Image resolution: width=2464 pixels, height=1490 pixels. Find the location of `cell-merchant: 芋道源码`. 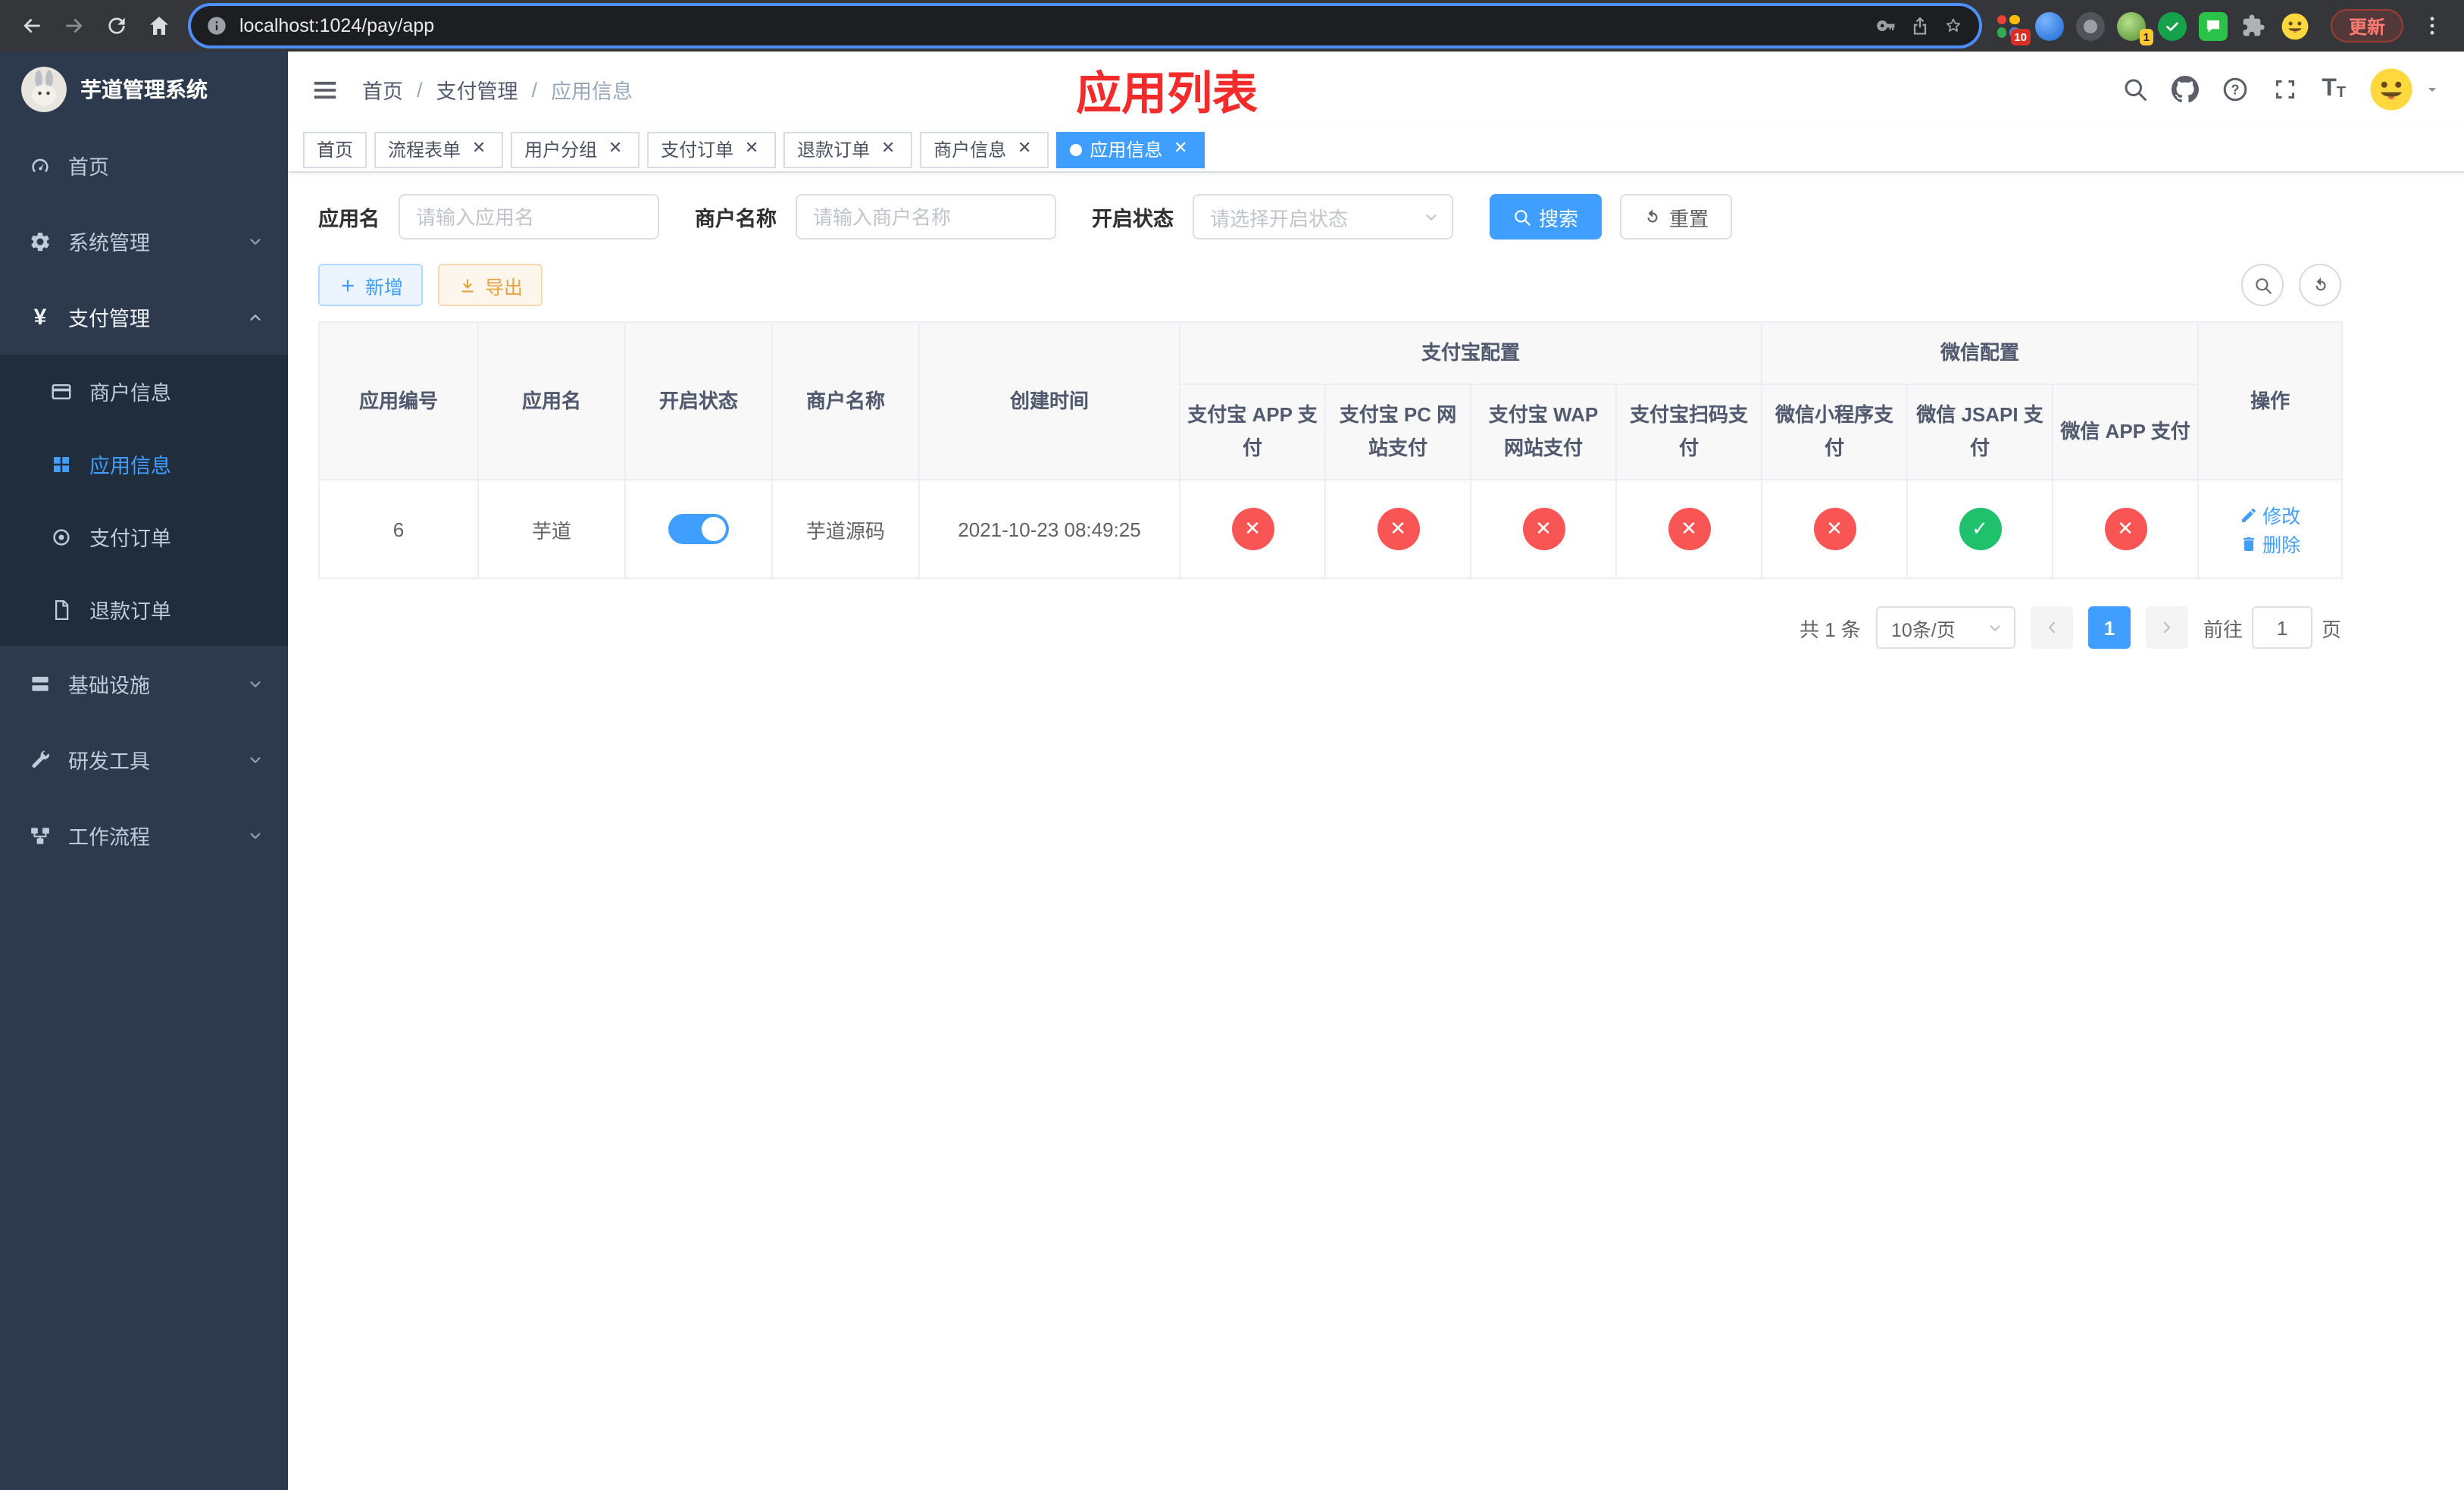

cell-merchant: 芋道源码 is located at coordinates (845, 529).